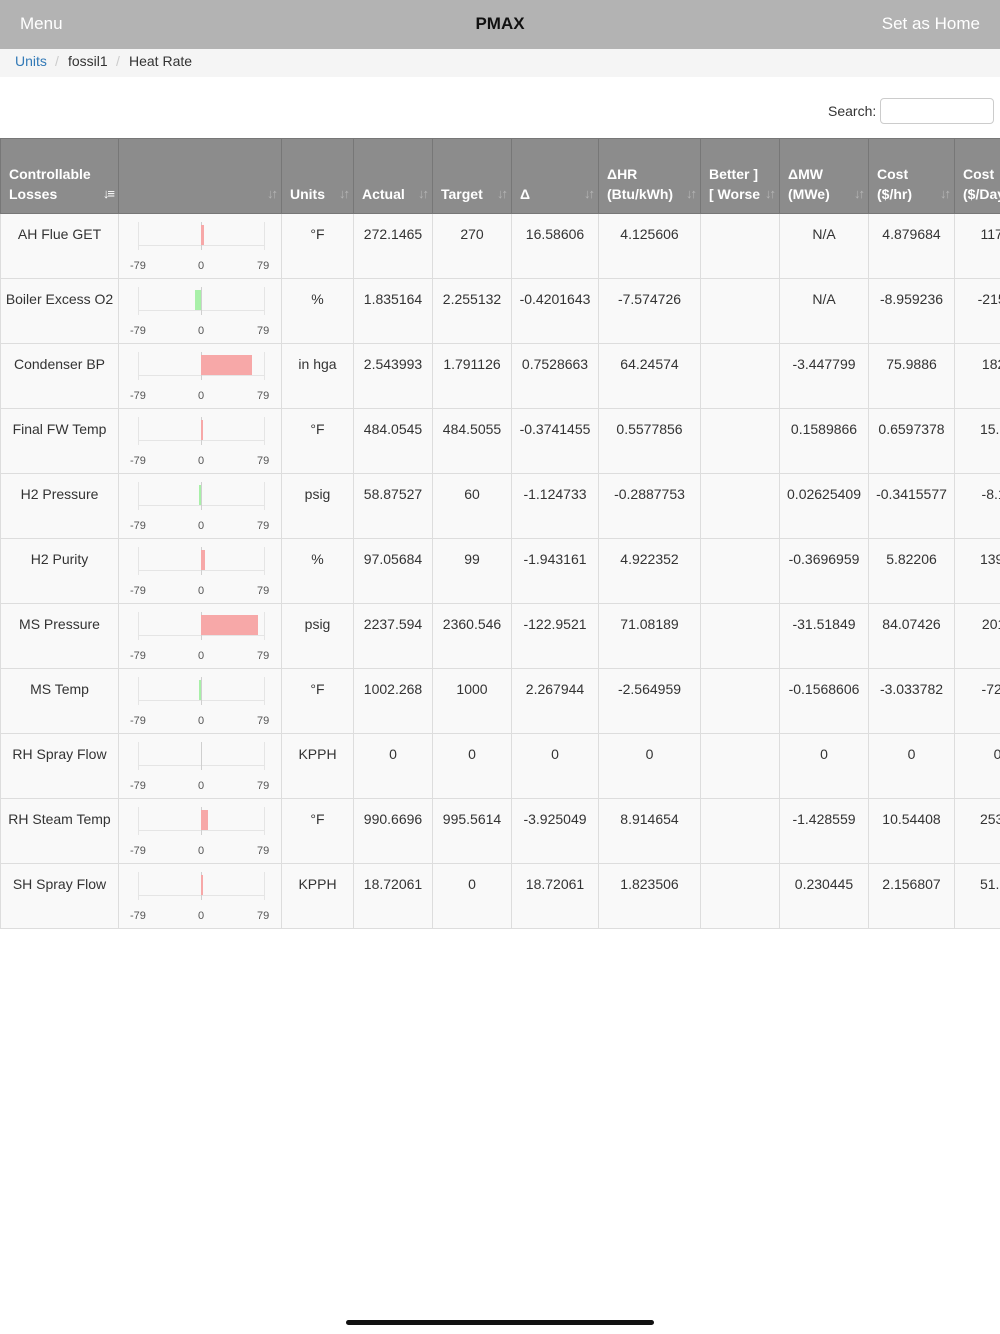  Describe the element at coordinates (824, 441) in the screenshot. I see `delta-mw-cell: 0.1589866` at that location.